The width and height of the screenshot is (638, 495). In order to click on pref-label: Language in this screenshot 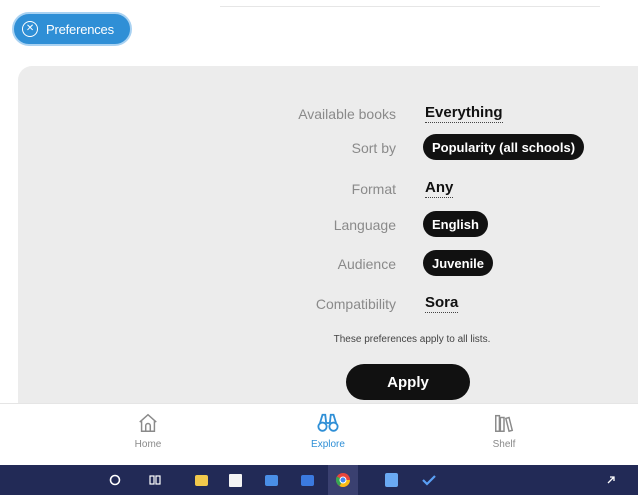, I will do `click(364, 225)`.